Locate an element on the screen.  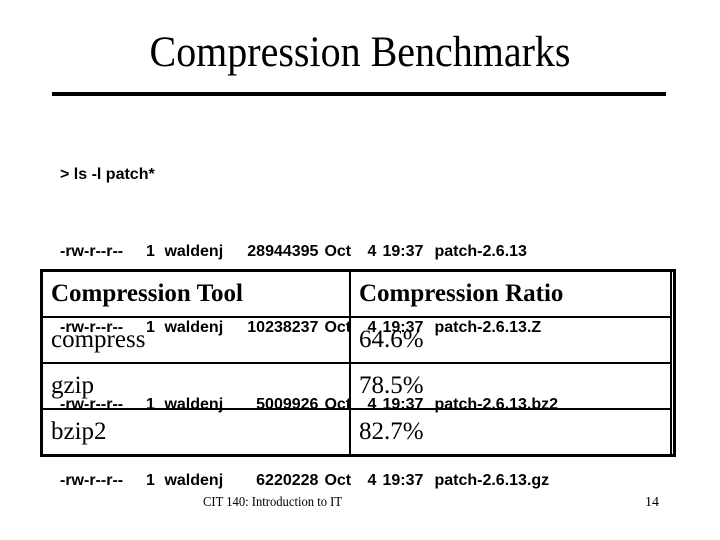
footer-course: CIT 140: Introduction to IT is located at coordinates (273, 502).